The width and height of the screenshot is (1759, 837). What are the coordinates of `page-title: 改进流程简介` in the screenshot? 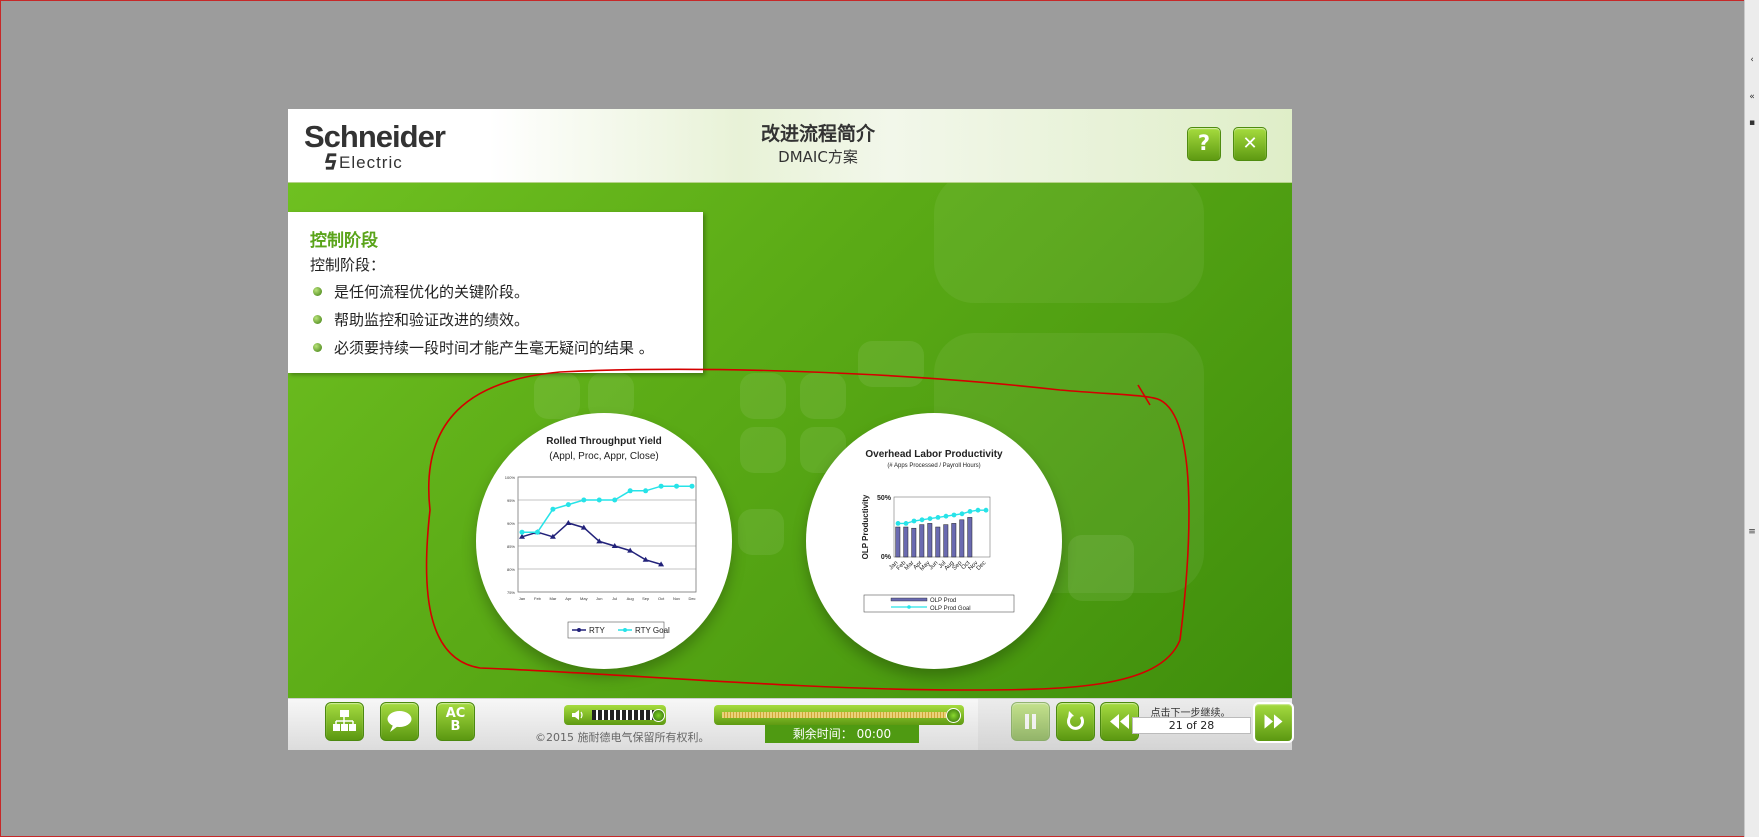 It's located at (817, 134).